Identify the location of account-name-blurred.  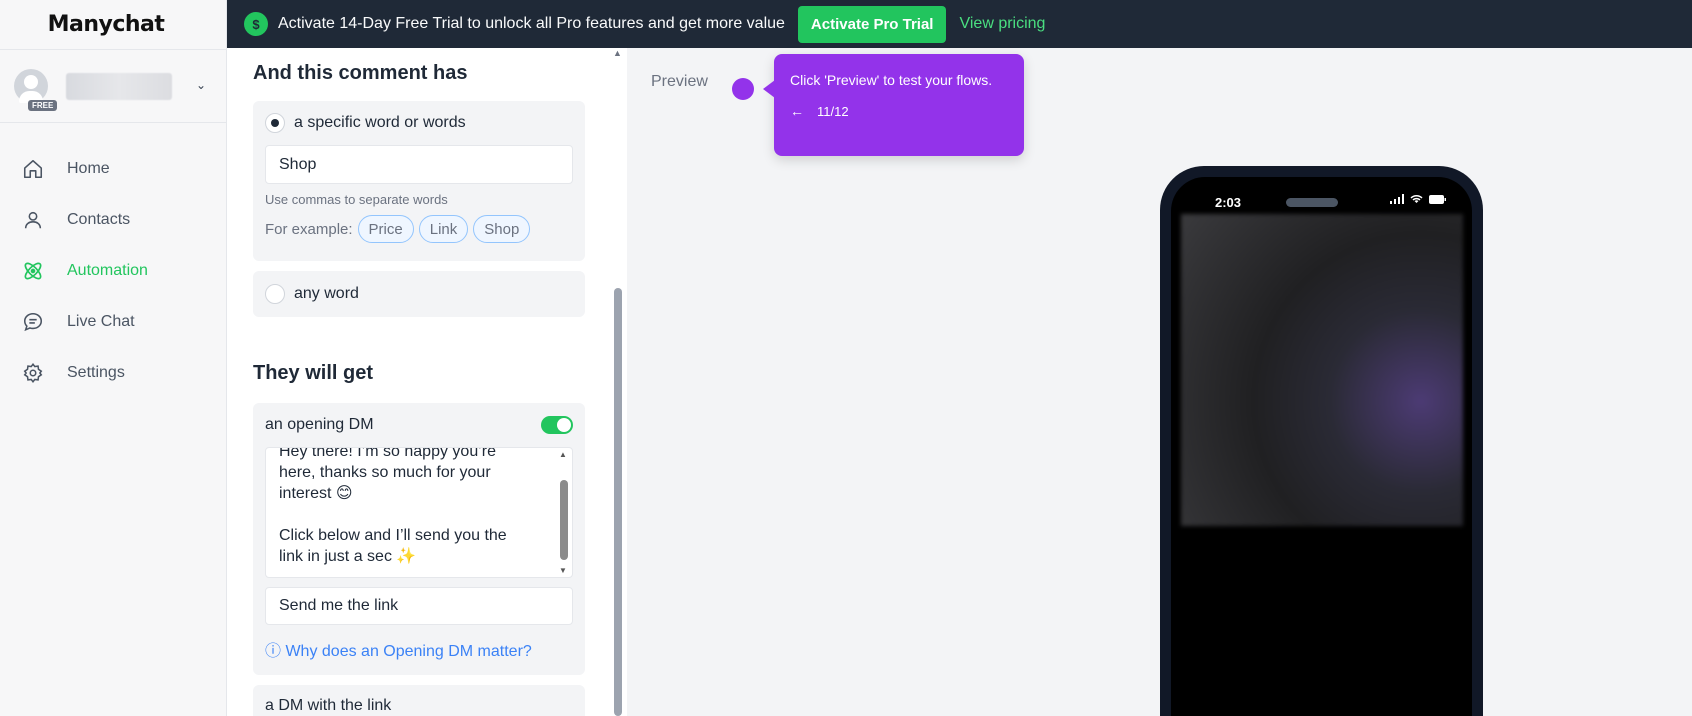
(119, 86).